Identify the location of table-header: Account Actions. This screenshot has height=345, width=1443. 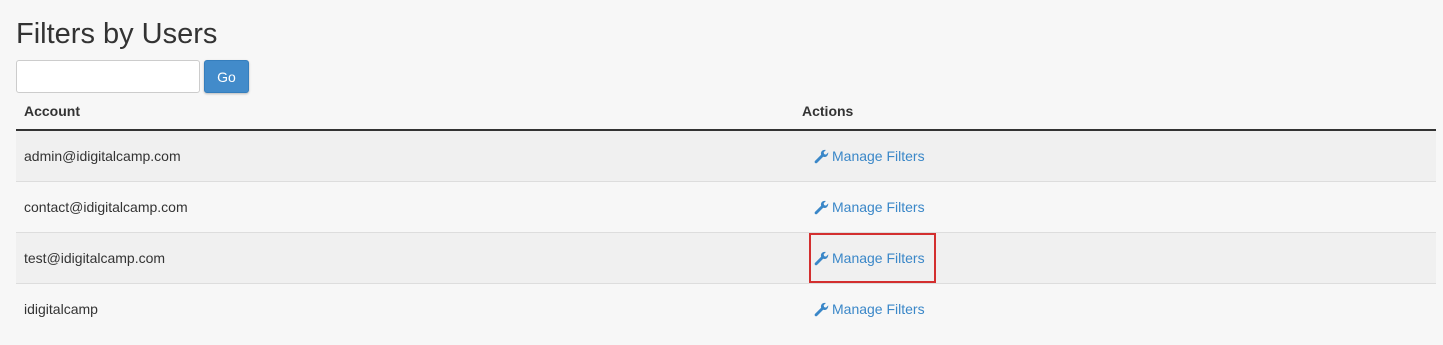
(726, 113).